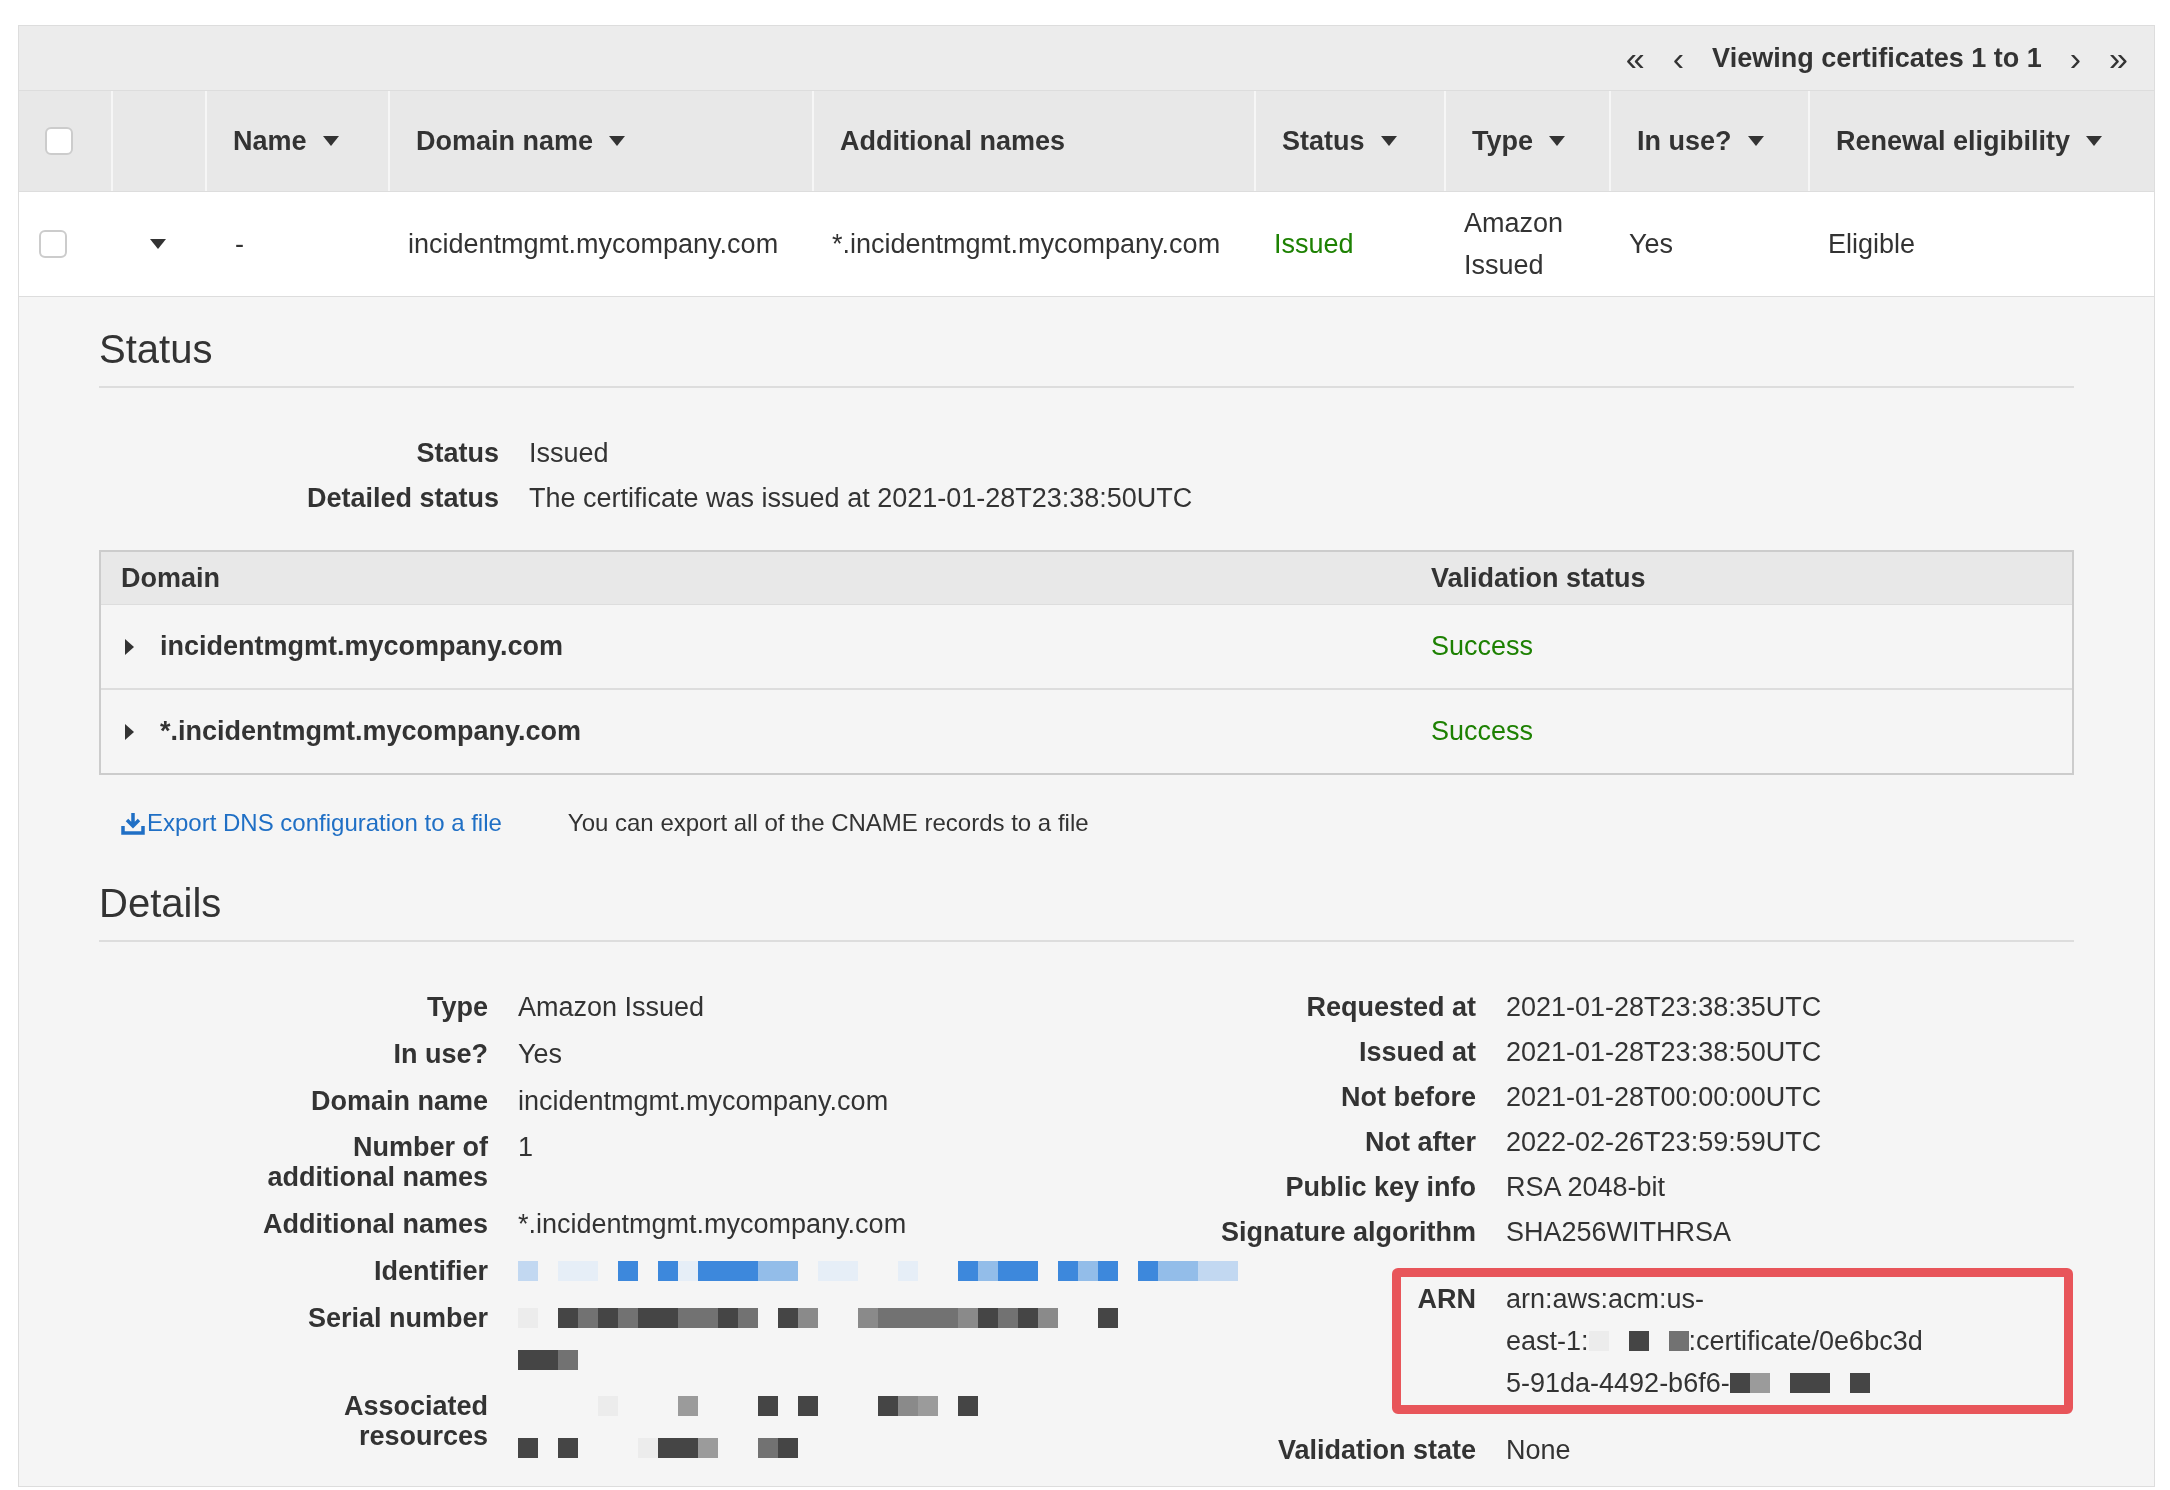  Describe the element at coordinates (1420, 1142) in the screenshot. I see `field-label: Not after` at that location.